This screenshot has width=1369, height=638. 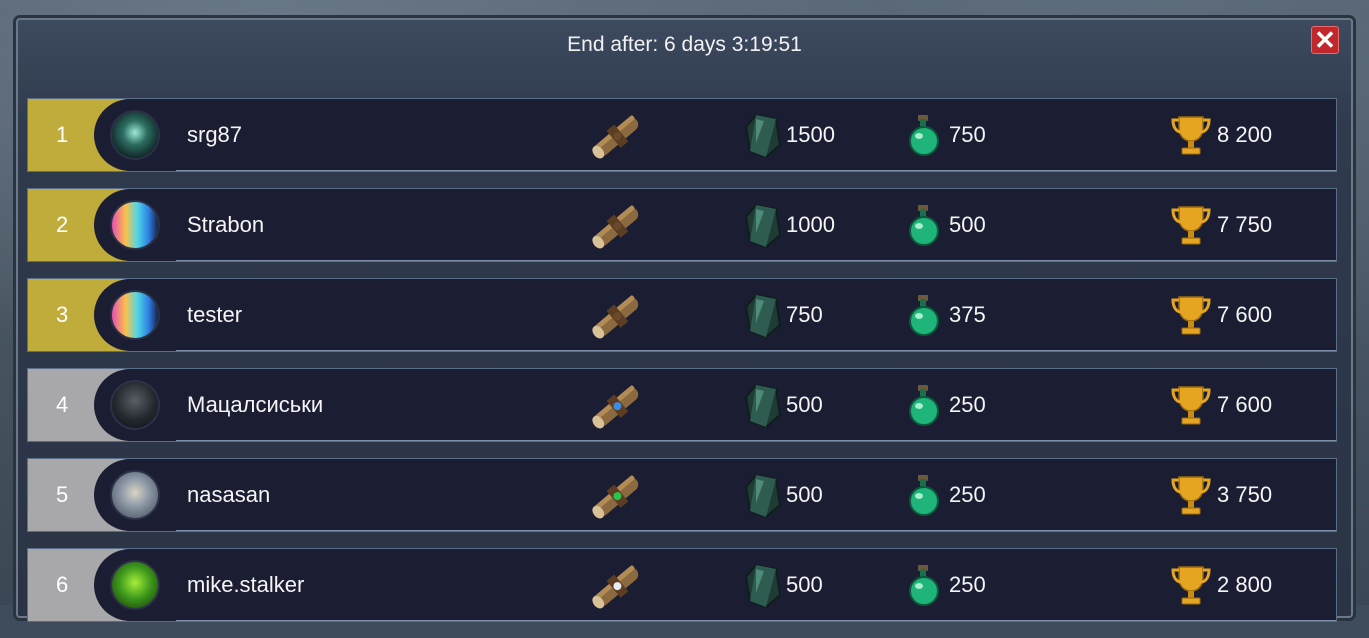 What do you see at coordinates (684, 44) in the screenshot?
I see `event-timer: End after: 6 days 3:19:51` at bounding box center [684, 44].